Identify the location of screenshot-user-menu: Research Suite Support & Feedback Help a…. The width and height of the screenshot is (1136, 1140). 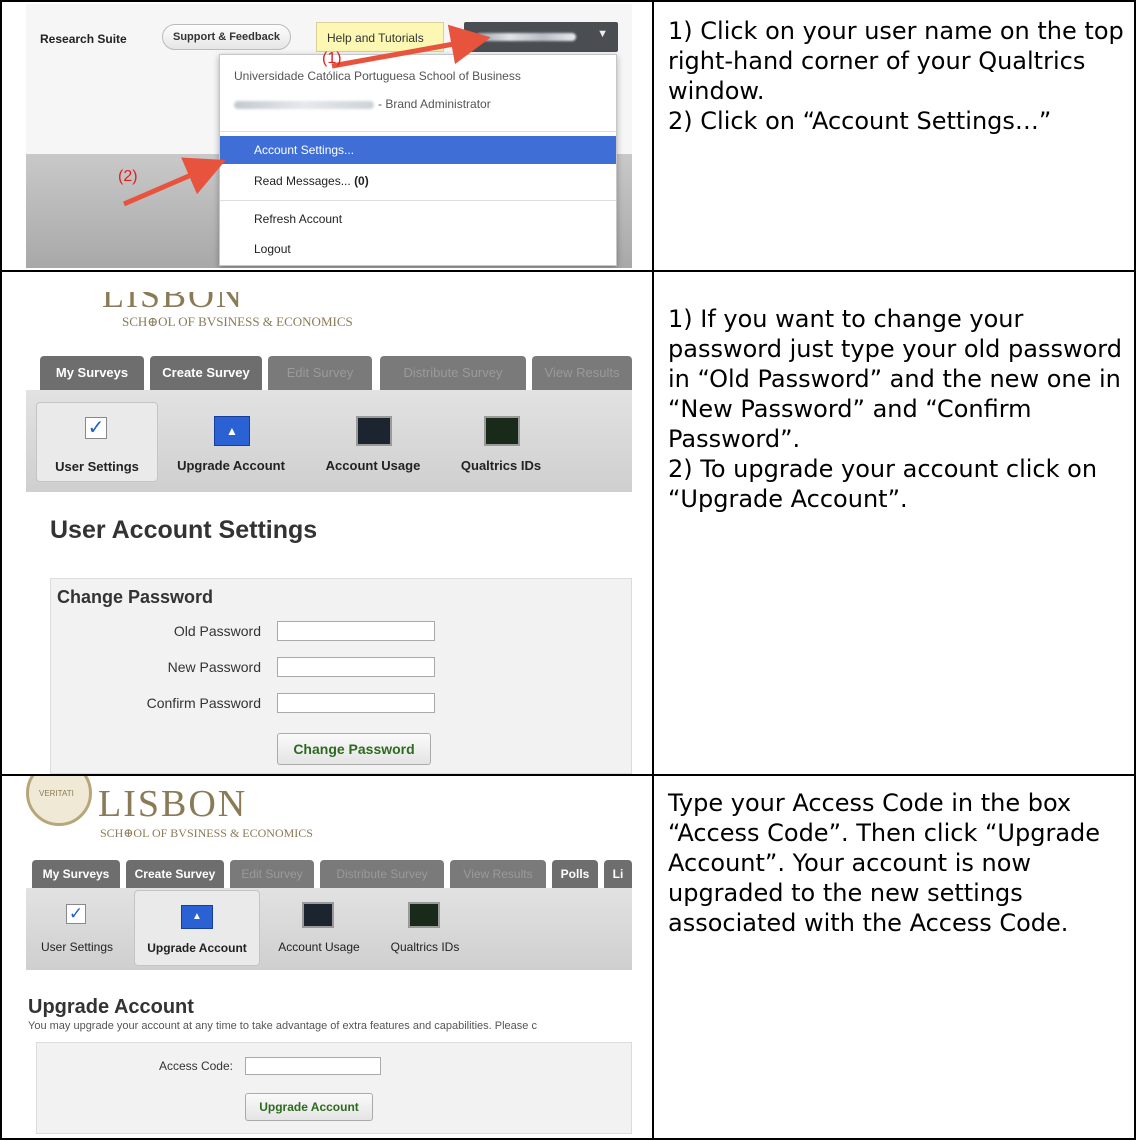
(329, 136).